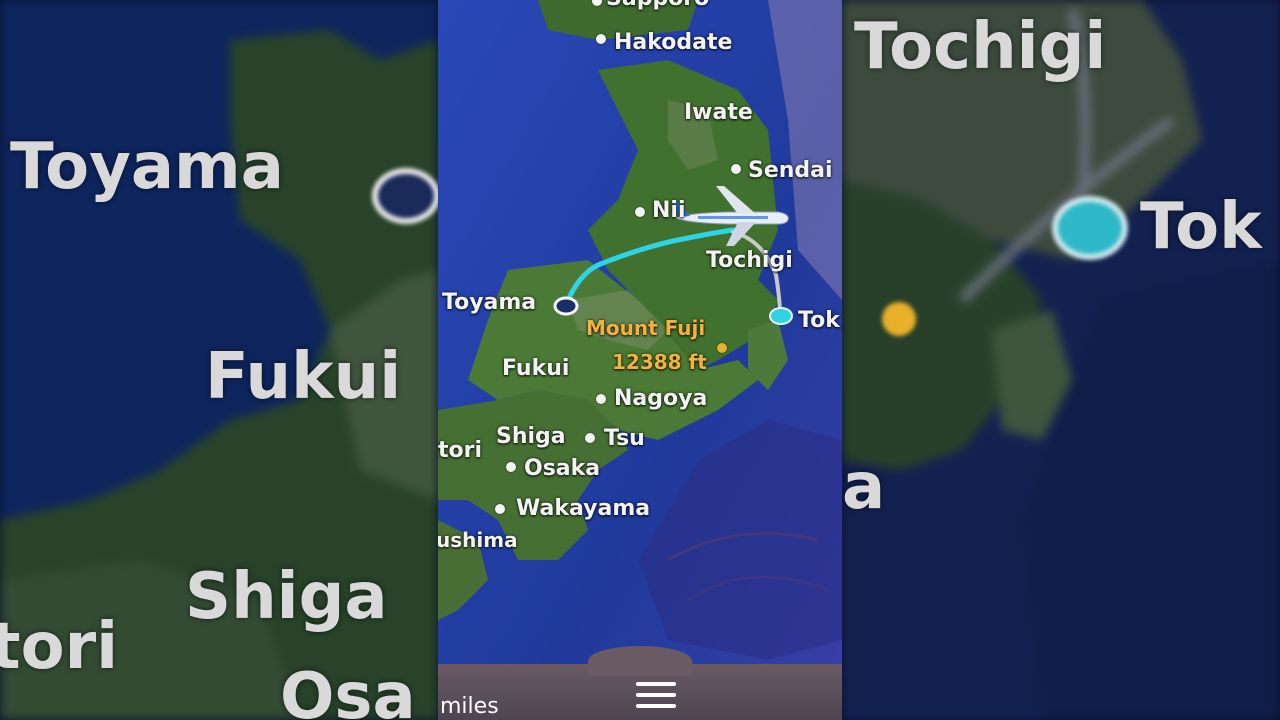 The width and height of the screenshot is (1280, 720). What do you see at coordinates (656, 696) in the screenshot?
I see `hamburger-menu-icon` at bounding box center [656, 696].